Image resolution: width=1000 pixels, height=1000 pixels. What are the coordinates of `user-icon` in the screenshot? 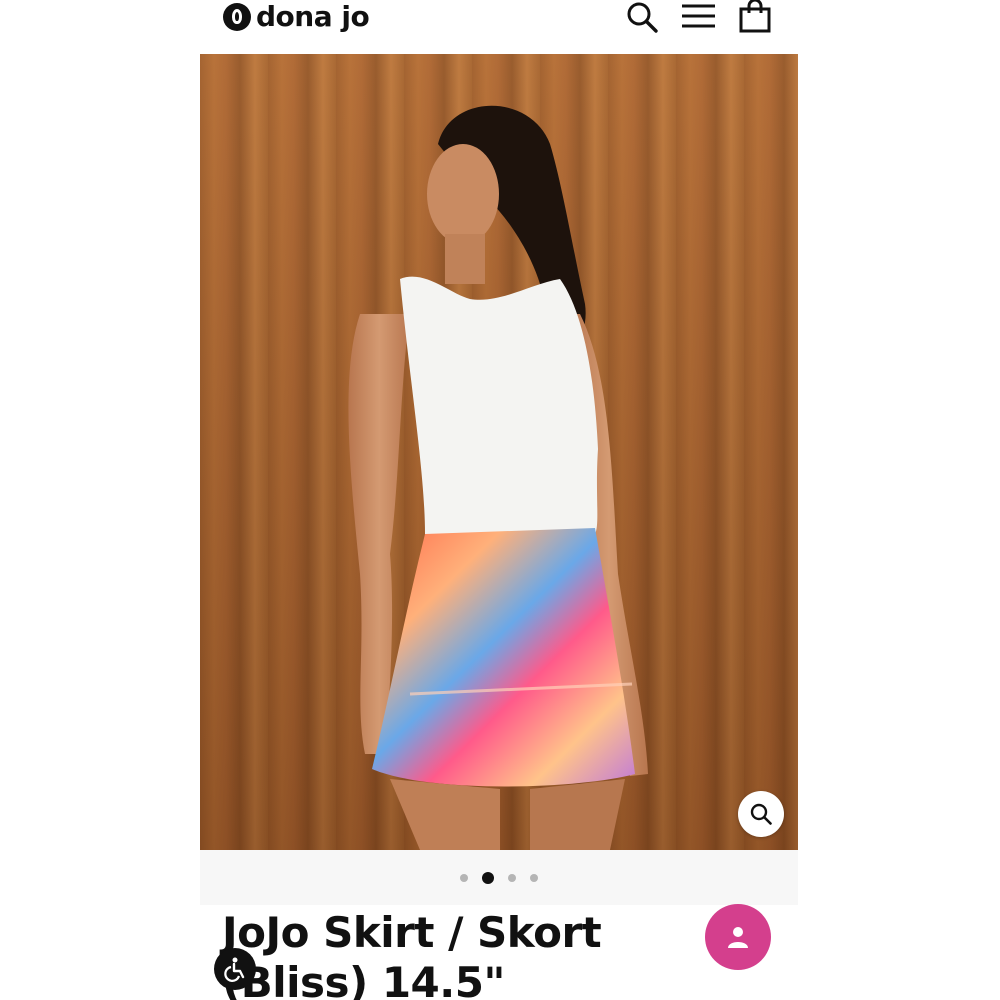 It's located at (738, 937).